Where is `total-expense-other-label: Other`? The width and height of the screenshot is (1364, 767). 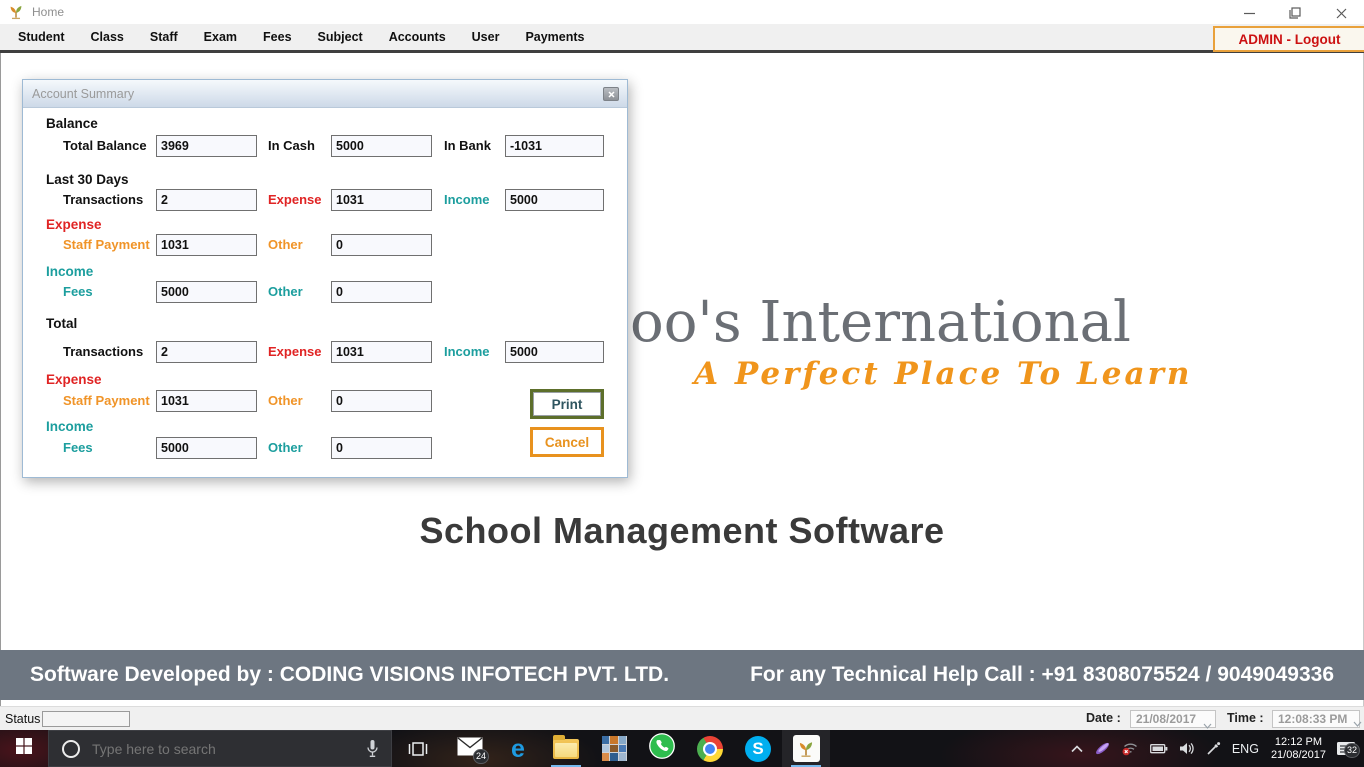 total-expense-other-label: Other is located at coordinates (285, 400).